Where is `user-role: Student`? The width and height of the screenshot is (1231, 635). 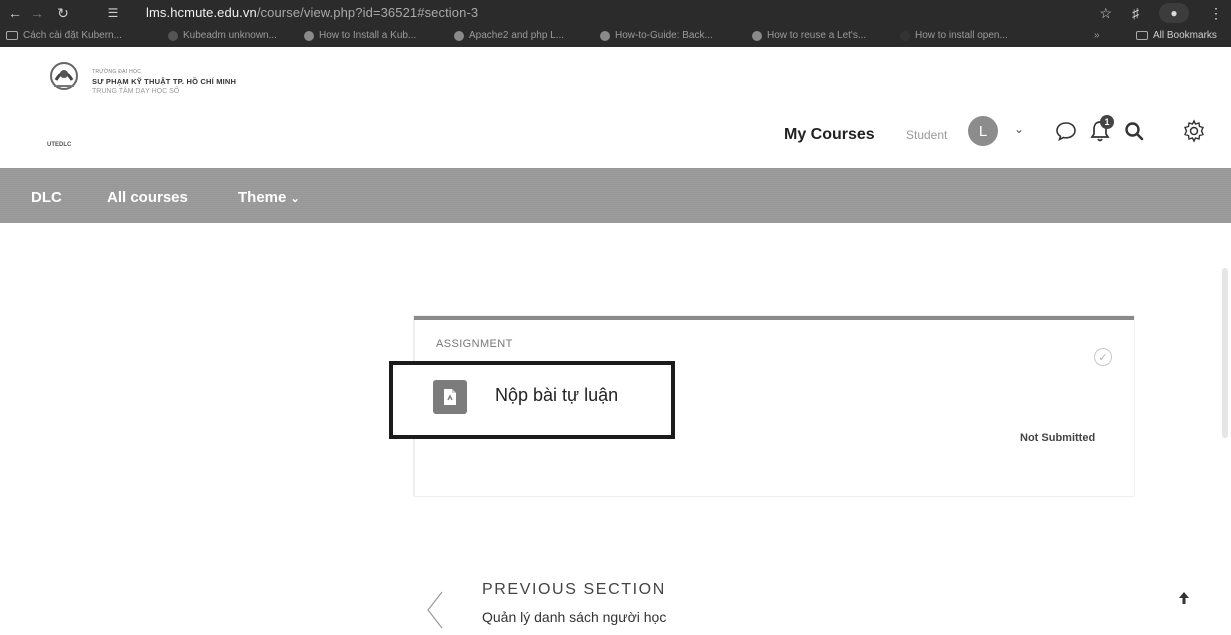
user-role: Student is located at coordinates (927, 135).